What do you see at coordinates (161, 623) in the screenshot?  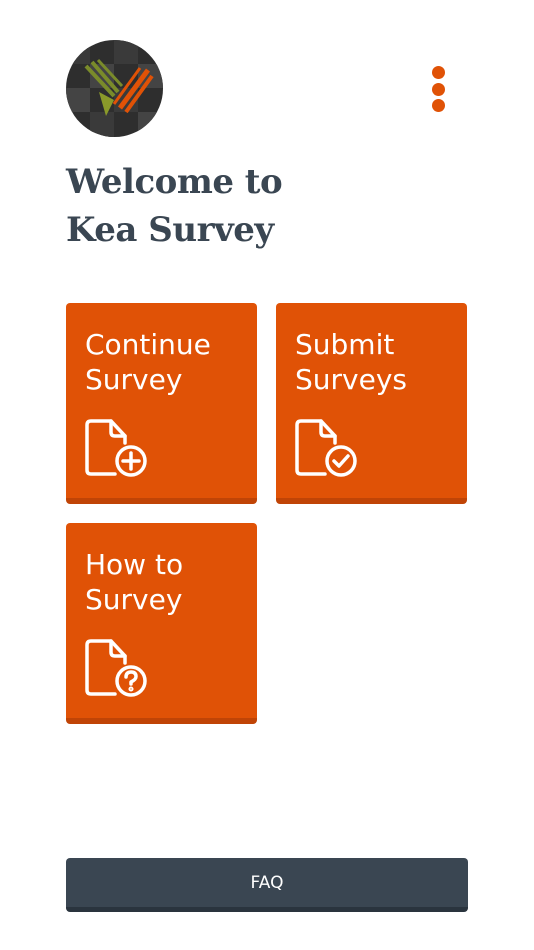 I see `how-to-survey-tile: How to Survey` at bounding box center [161, 623].